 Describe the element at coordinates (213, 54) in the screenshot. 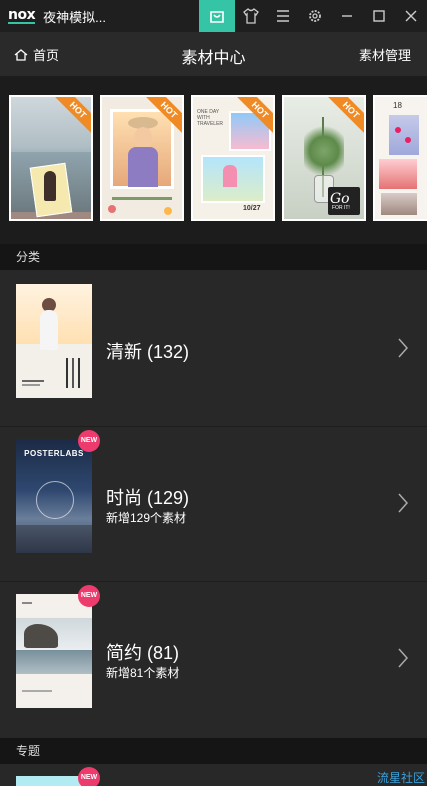

I see `app-header: 首页 素材中心 素材管理` at that location.